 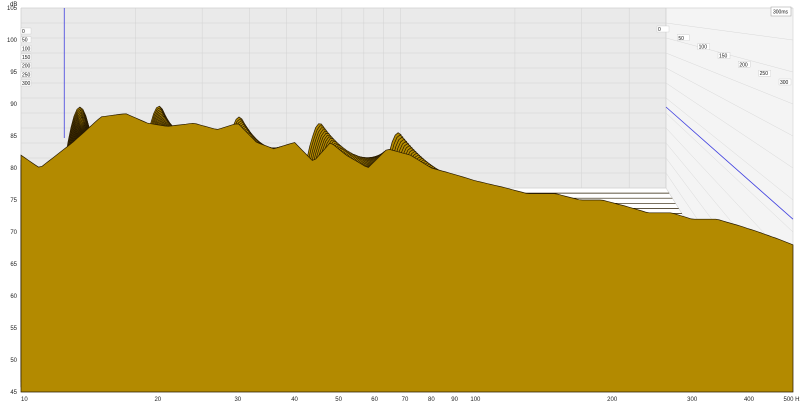 What do you see at coordinates (475, 400) in the screenshot?
I see `x-tick-label: 100` at bounding box center [475, 400].